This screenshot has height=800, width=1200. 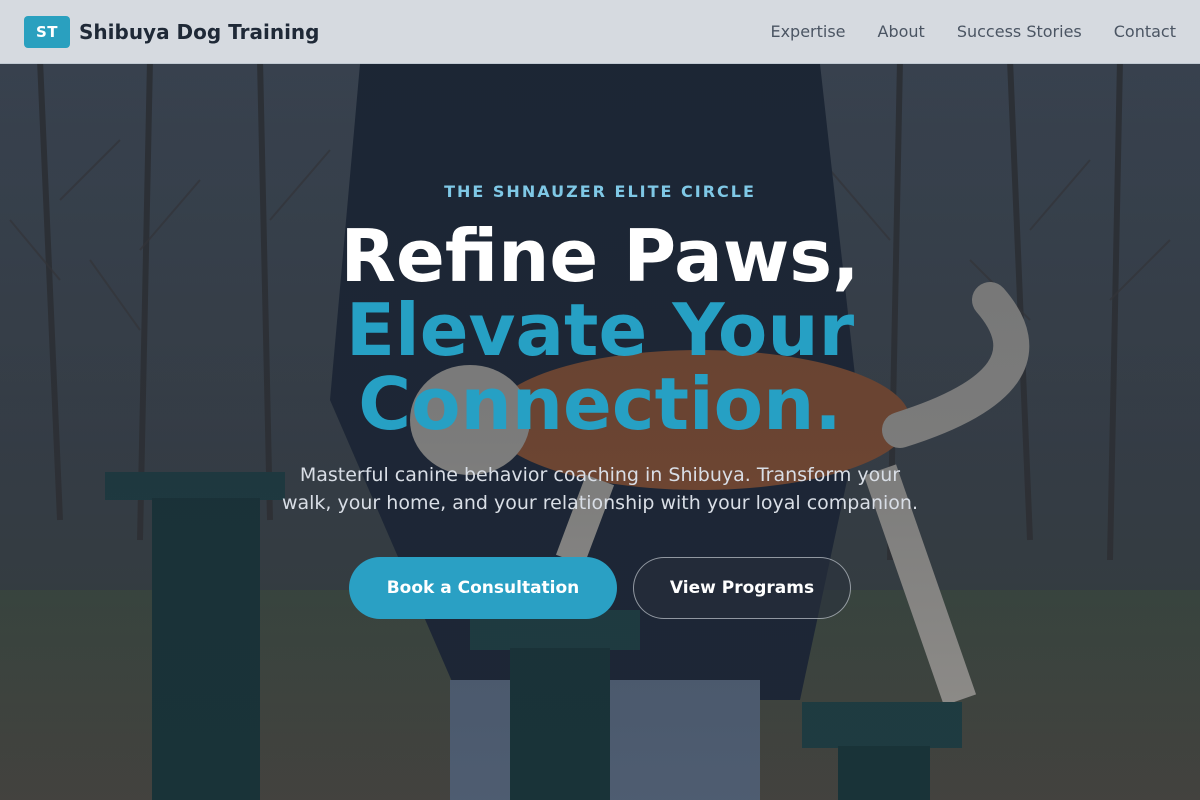 What do you see at coordinates (199, 31) in the screenshot?
I see `brand-name: Shibuya Dog Training` at bounding box center [199, 31].